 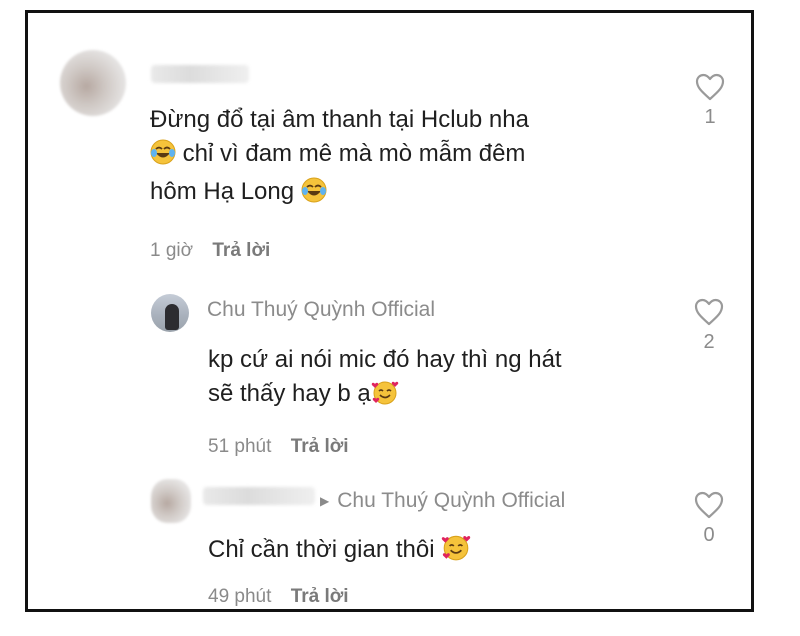 I want to click on comment-meta: 1 giờ Trả lời, so click(x=210, y=251).